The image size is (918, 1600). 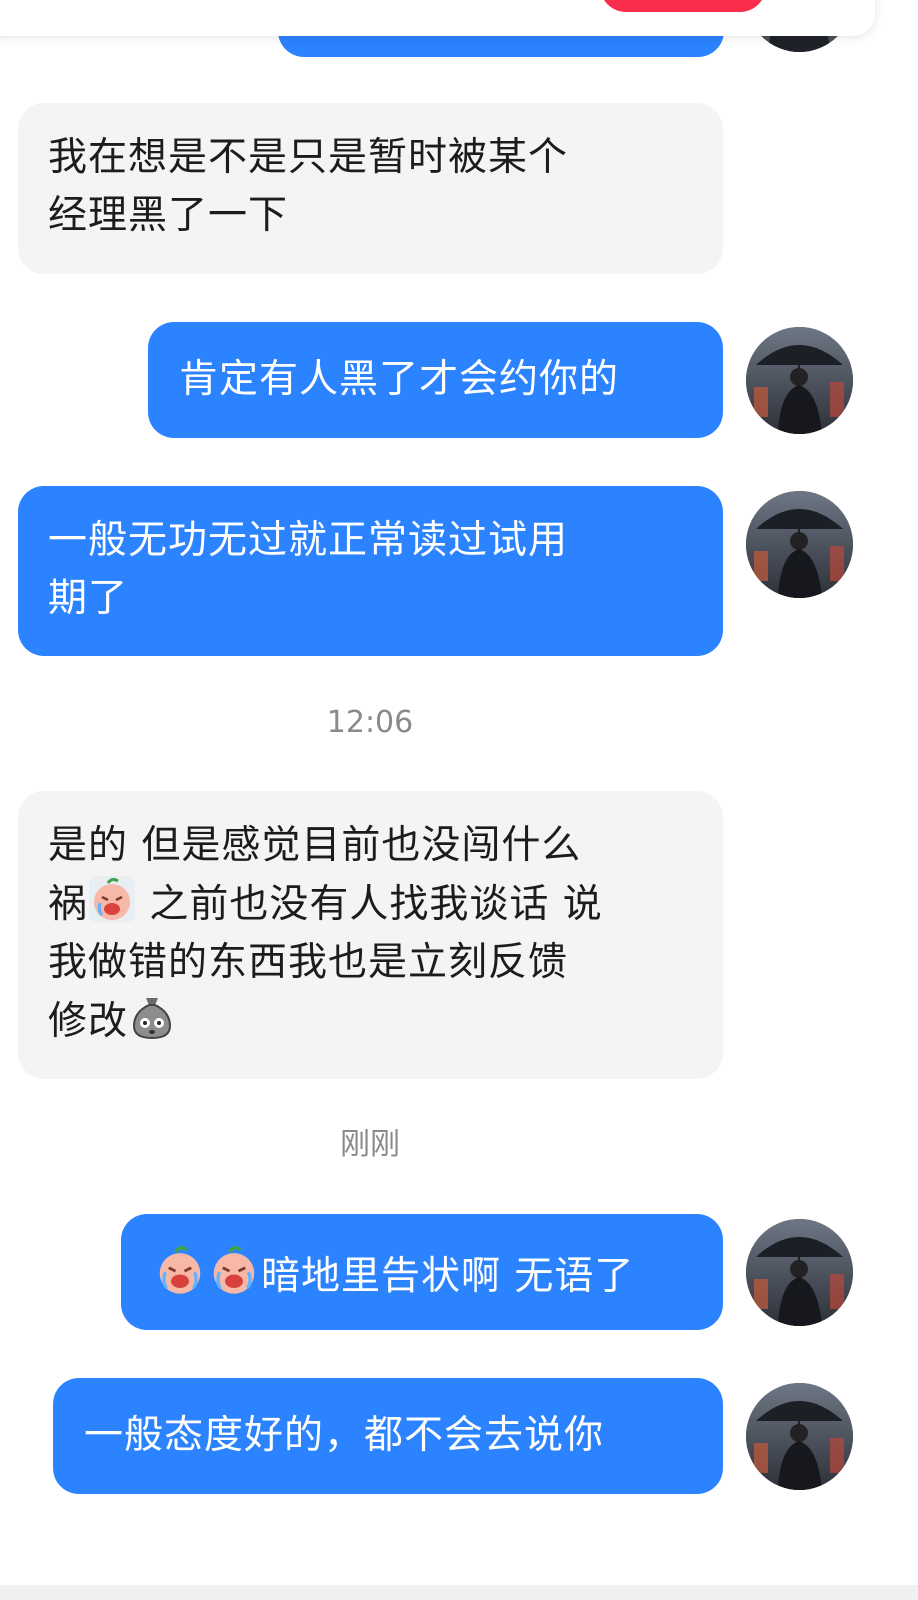 I want to click on bottom-toolbar-edge, so click(x=459, y=1592).